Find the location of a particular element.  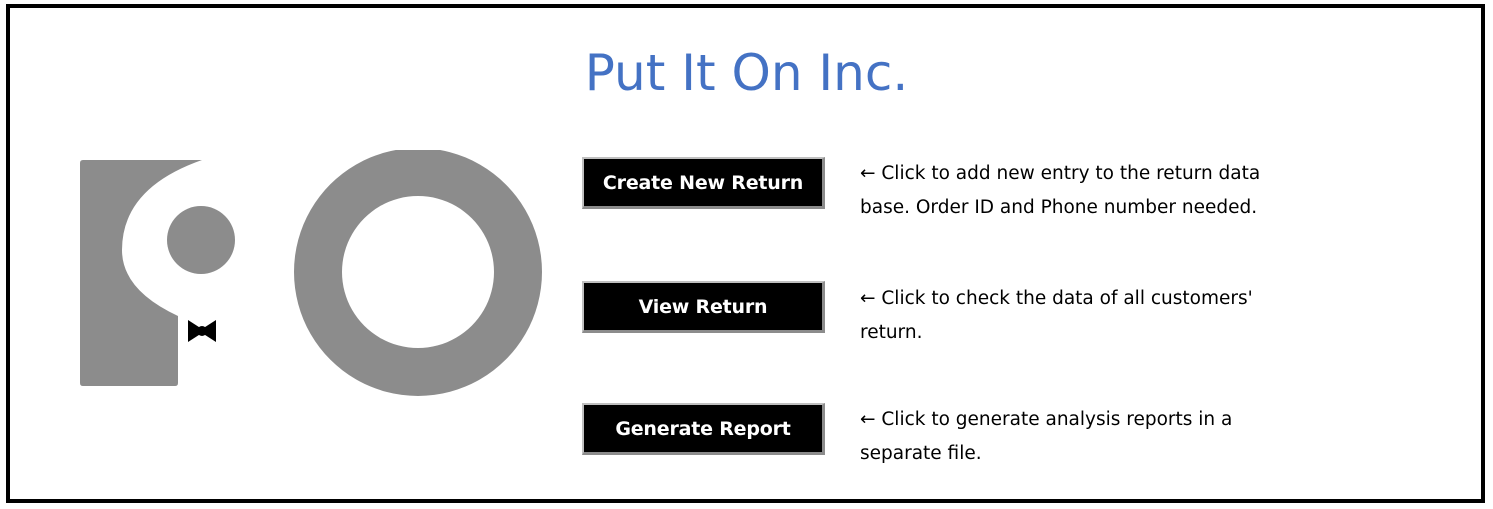

frame-edge-marks is located at coordinates (13, 270).